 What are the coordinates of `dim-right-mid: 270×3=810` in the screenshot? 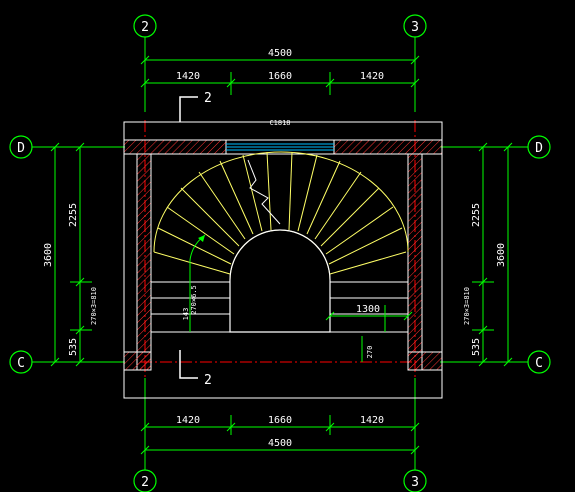 It's located at (467, 306).